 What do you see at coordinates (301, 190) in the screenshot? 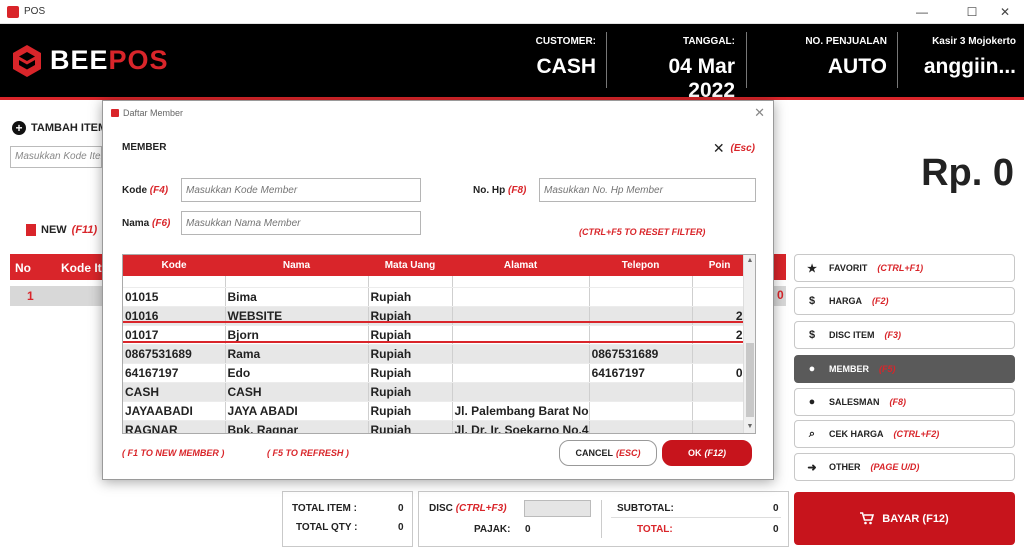
I see `kode-member-input` at bounding box center [301, 190].